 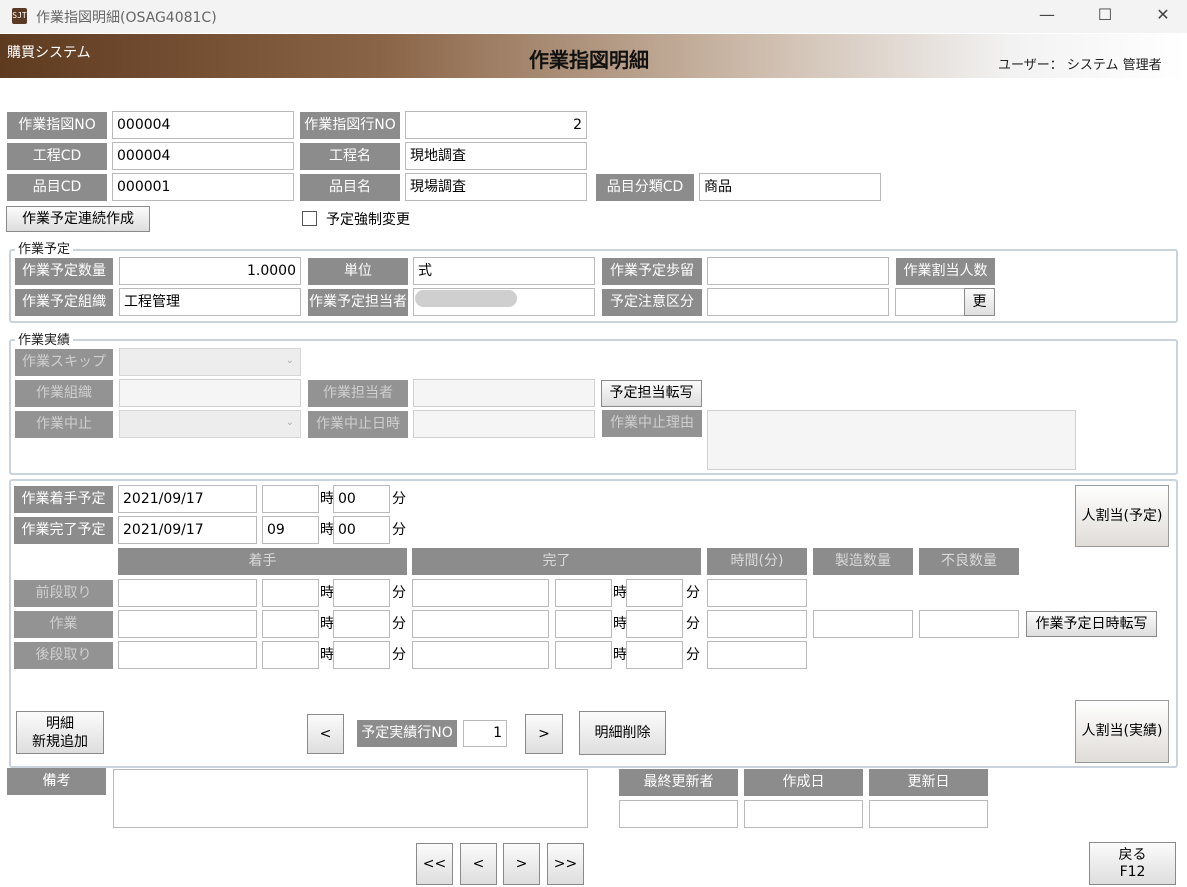 What do you see at coordinates (930, 302) in the screenshot?
I see `assign-count-field` at bounding box center [930, 302].